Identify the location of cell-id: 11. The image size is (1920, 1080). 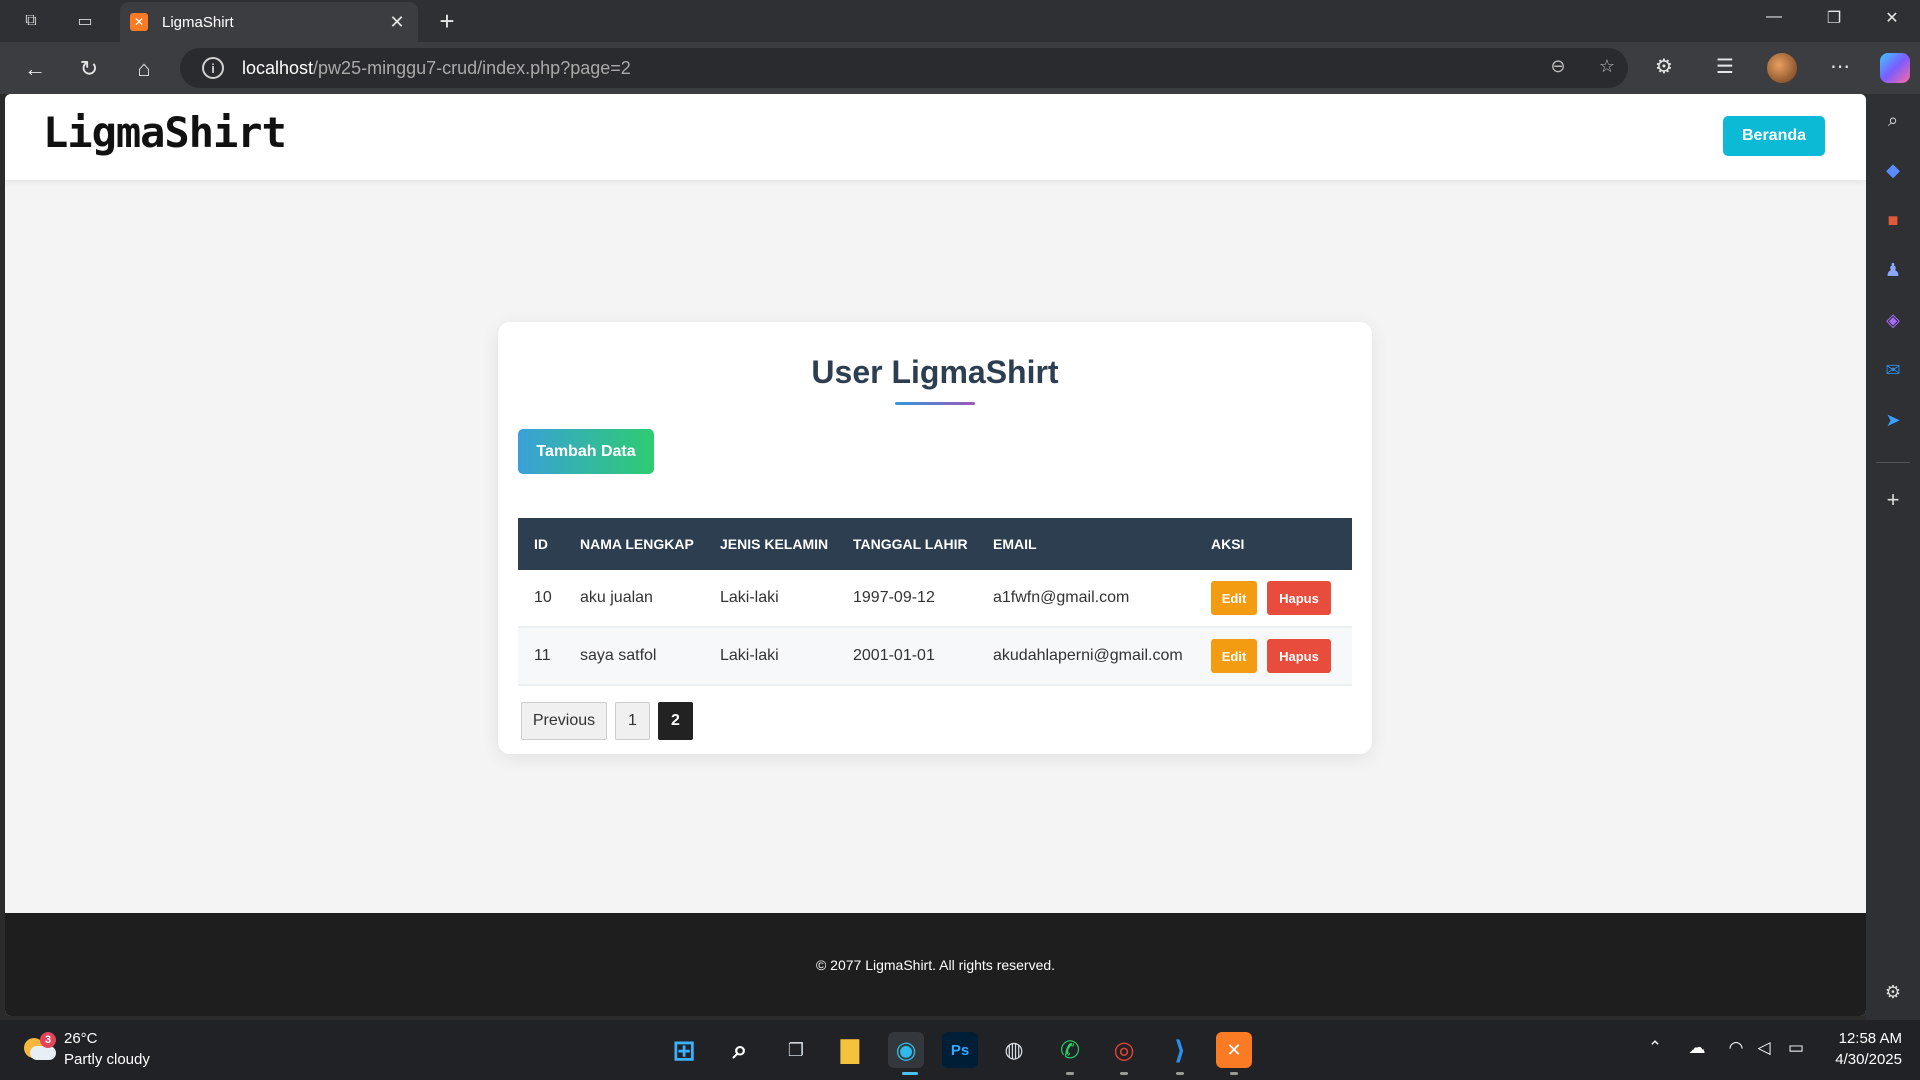
(542, 655).